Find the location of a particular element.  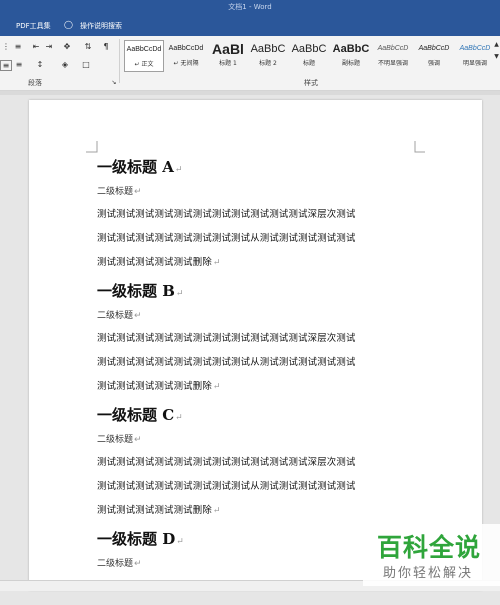

paragraph-dialog-launcher-icon: ↘ is located at coordinates (114, 83).